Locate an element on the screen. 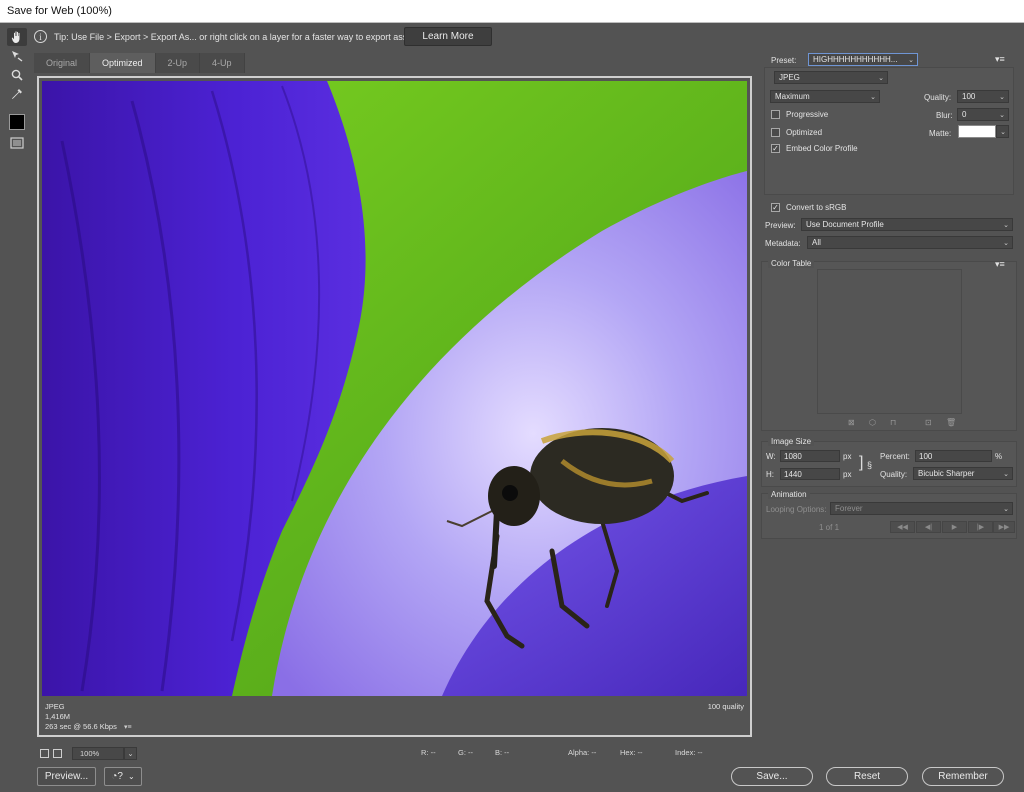  percent-unit: % is located at coordinates (999, 456).